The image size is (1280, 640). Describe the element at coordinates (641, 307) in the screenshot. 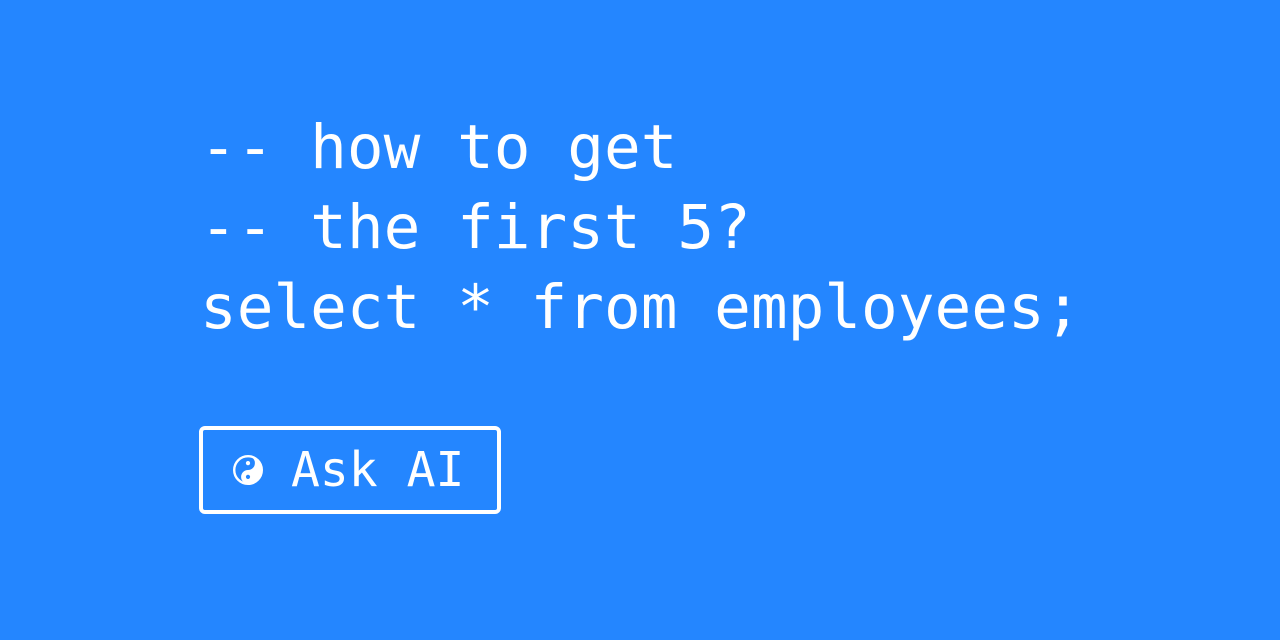

I see `code-query-line: select * from employees;` at that location.